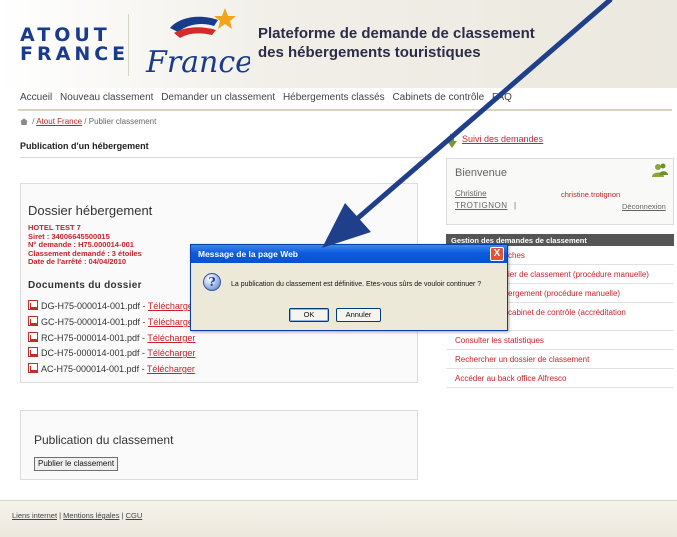  I want to click on home-icon, so click(24, 122).